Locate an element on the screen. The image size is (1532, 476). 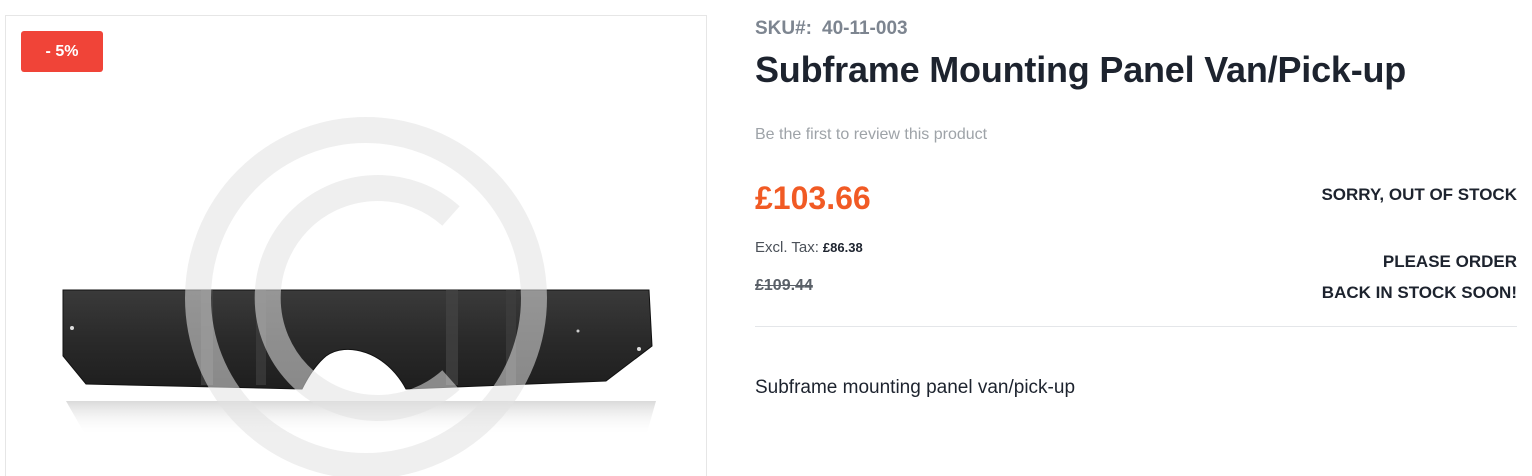
product-title: Subframe Mounting Panel Van/Pick-up is located at coordinates (1081, 69).